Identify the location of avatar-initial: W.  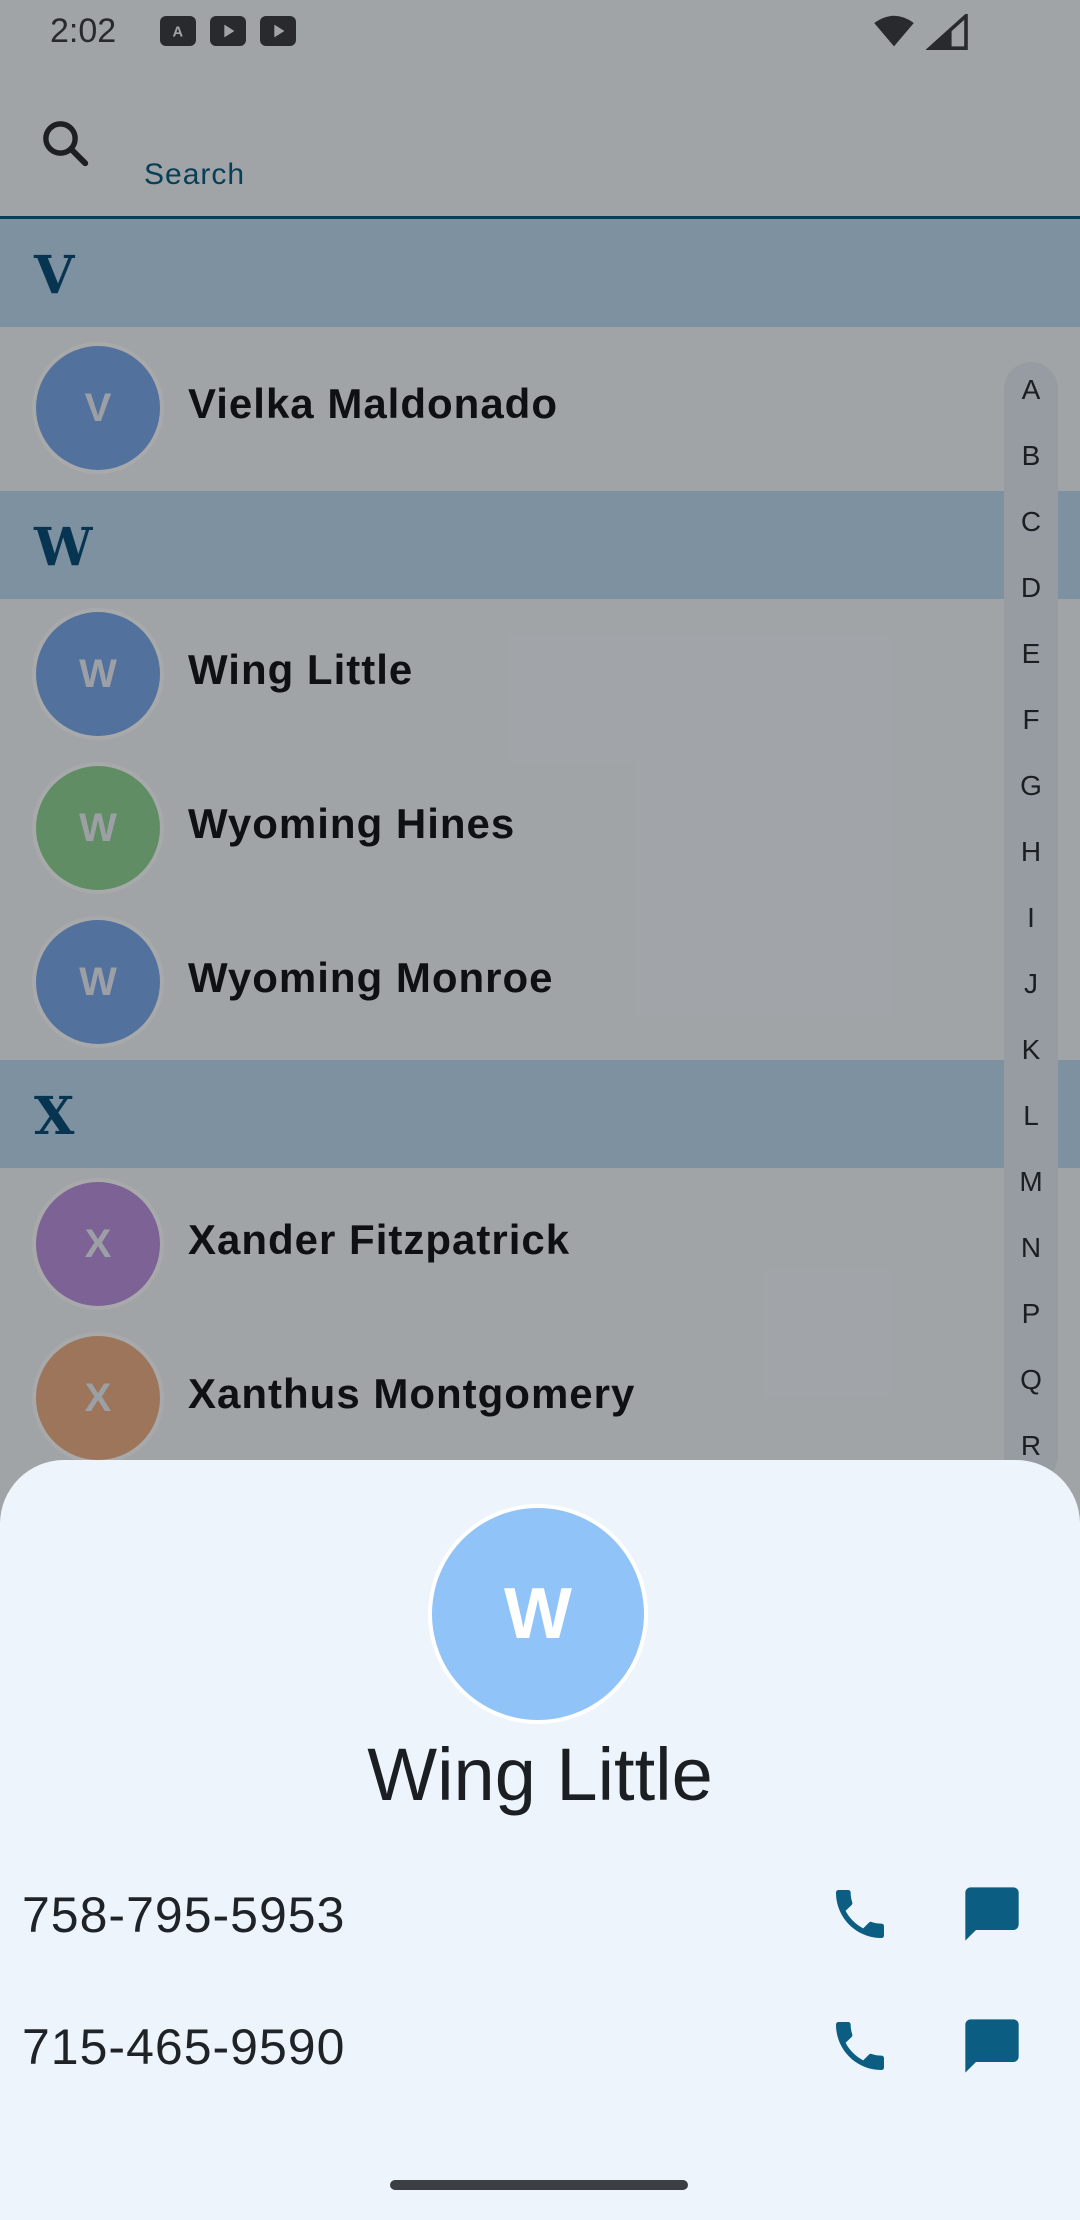
(538, 1614).